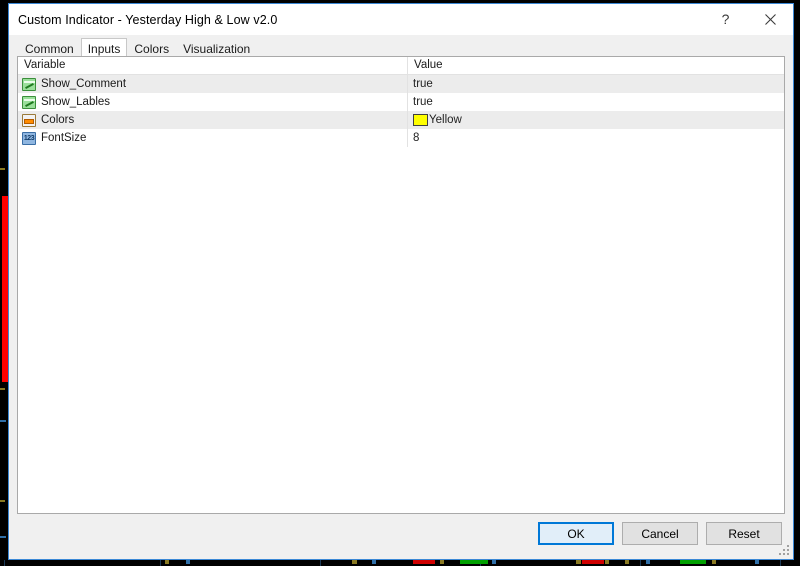  I want to click on question-mark-icon: ?, so click(725, 19).